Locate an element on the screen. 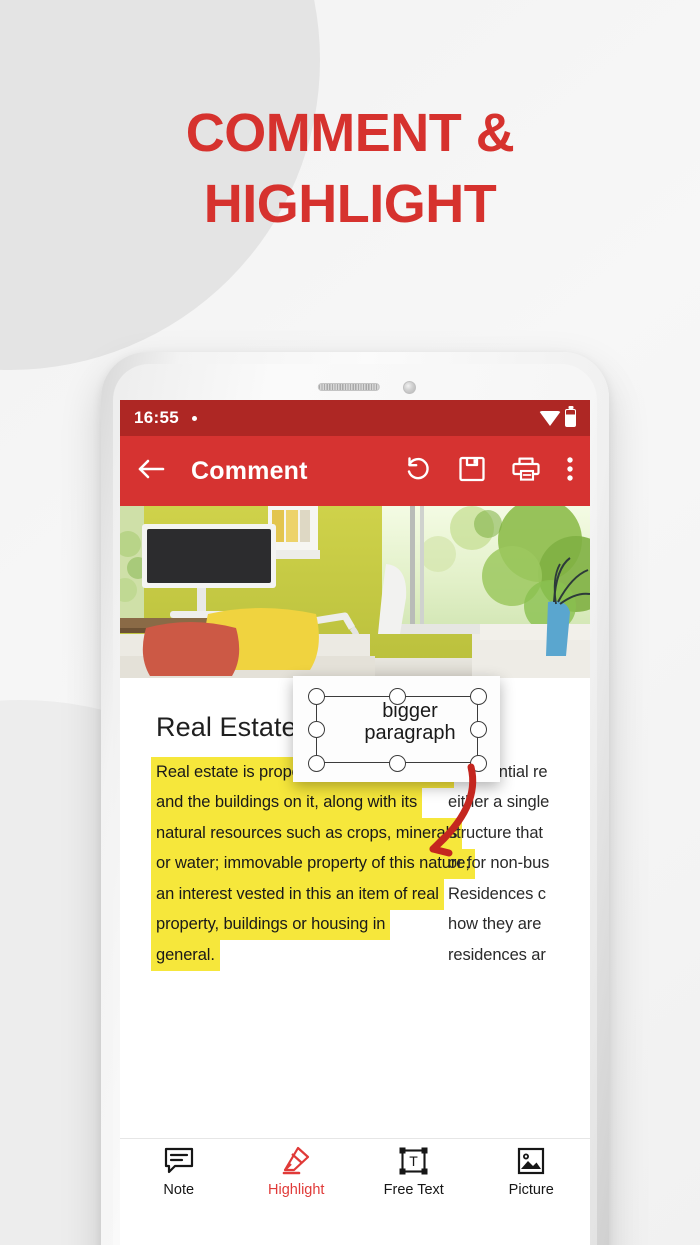  annotation-text-line-2: paragraph is located at coordinates (410, 733).